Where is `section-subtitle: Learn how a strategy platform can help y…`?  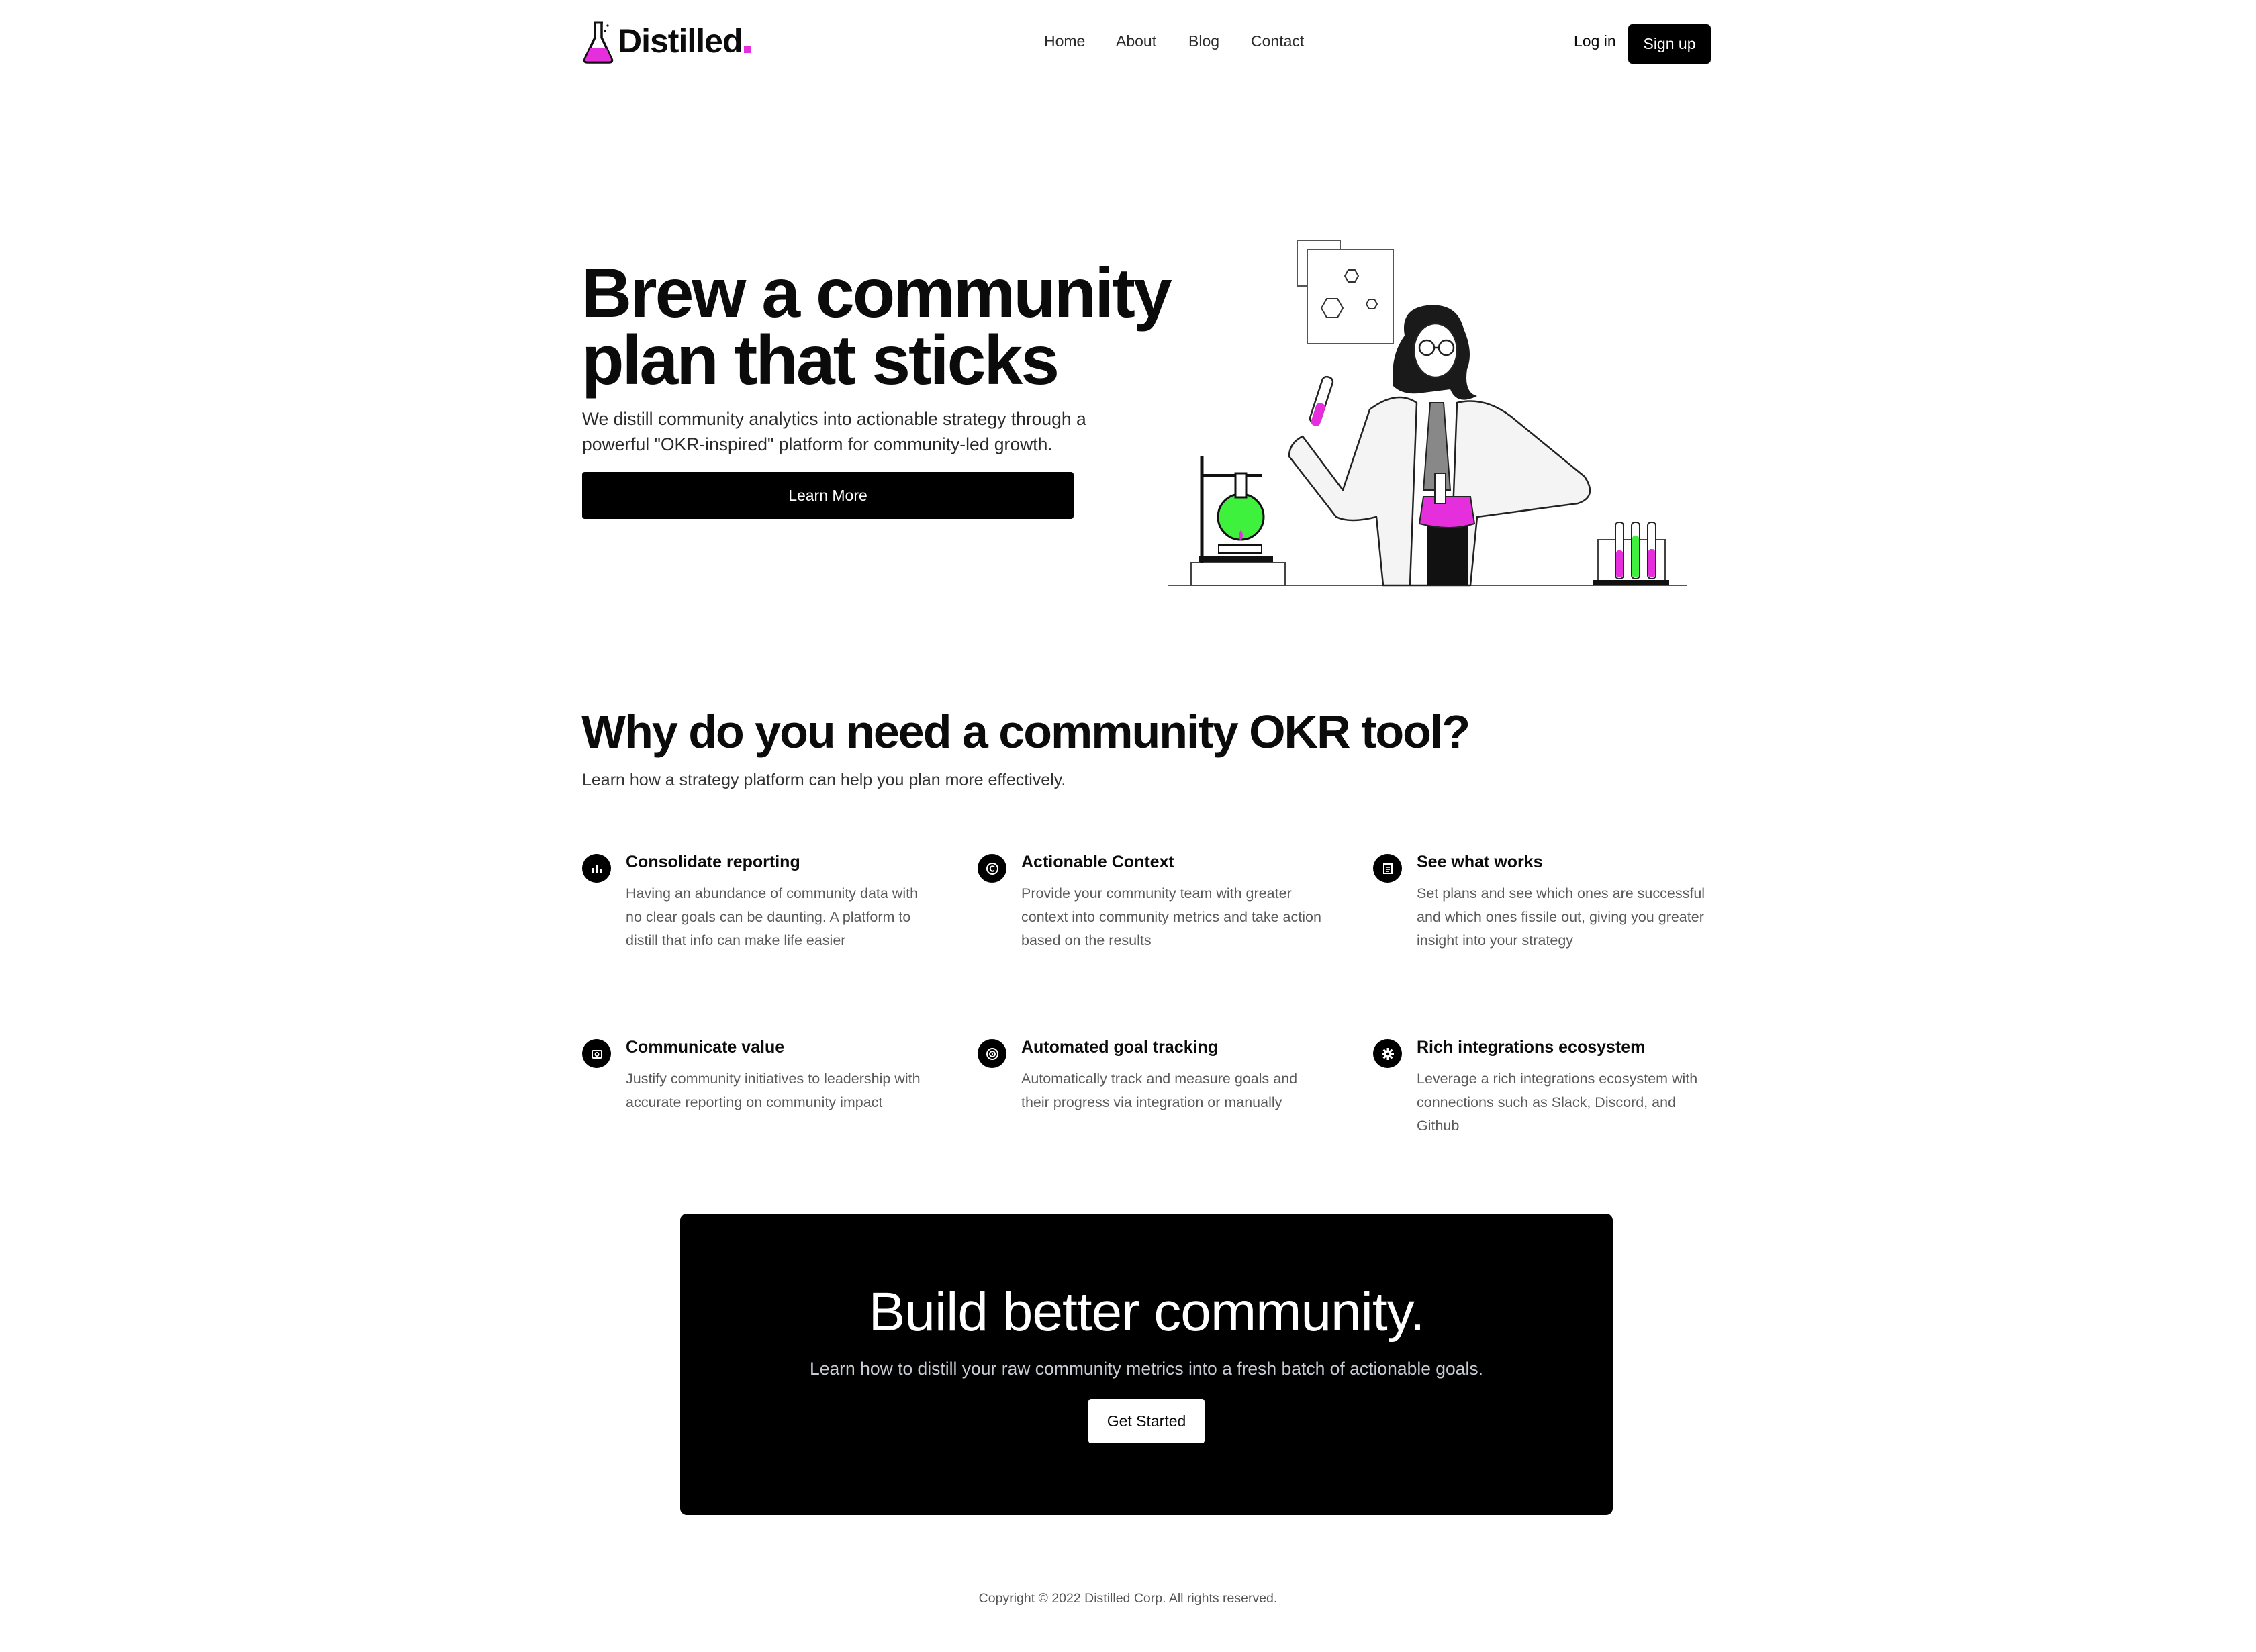 section-subtitle: Learn how a strategy platform can help y… is located at coordinates (824, 780).